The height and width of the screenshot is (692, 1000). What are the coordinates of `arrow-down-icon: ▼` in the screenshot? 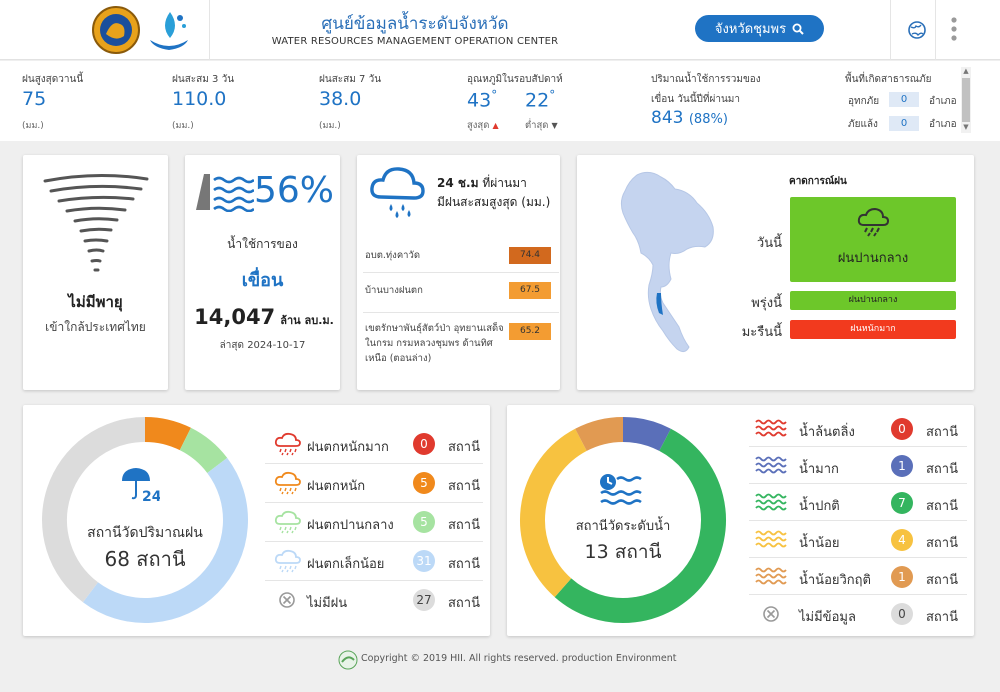 It's located at (554, 125).